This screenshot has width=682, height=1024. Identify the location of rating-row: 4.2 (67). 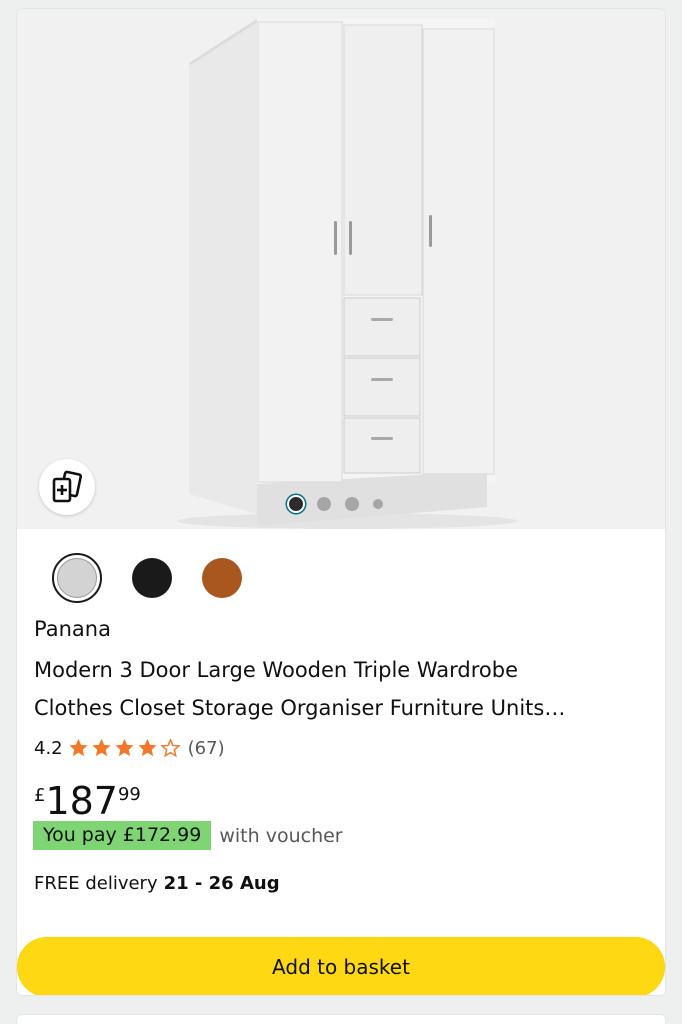
(129, 748).